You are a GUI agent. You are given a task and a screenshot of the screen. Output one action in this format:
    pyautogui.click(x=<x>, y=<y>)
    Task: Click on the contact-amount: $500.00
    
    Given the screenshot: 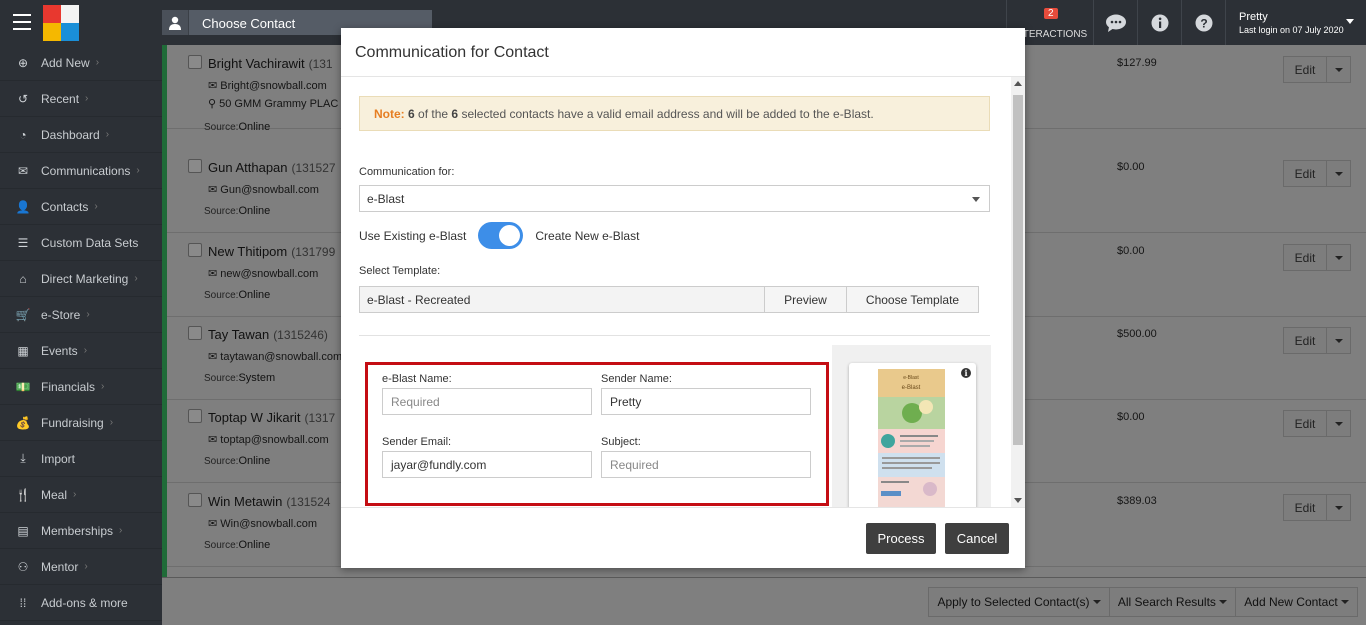 What is the action you would take?
    pyautogui.click(x=1137, y=334)
    